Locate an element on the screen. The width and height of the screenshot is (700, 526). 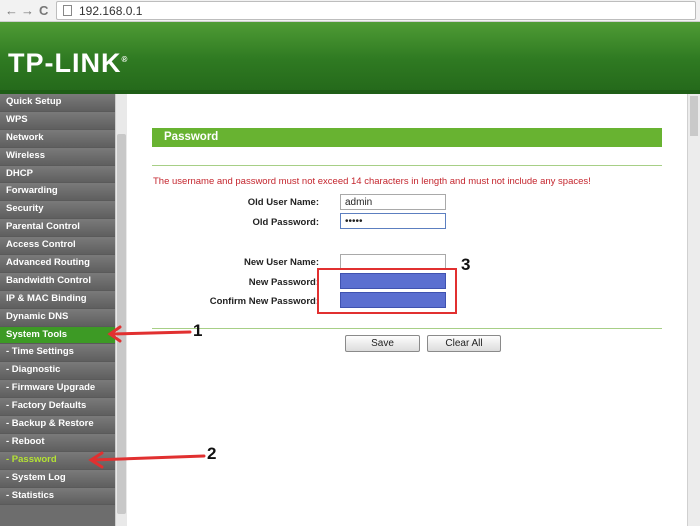
annotation-number-3: 3 is located at coordinates (466, 264).